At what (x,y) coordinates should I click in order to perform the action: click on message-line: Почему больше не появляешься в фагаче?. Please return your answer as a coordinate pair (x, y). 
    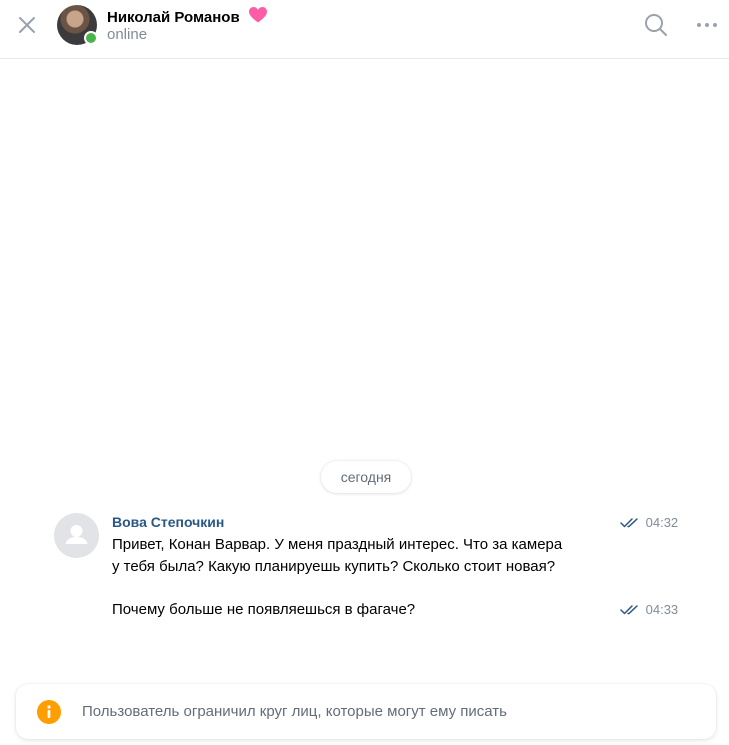
    Looking at the image, I should click on (264, 609).